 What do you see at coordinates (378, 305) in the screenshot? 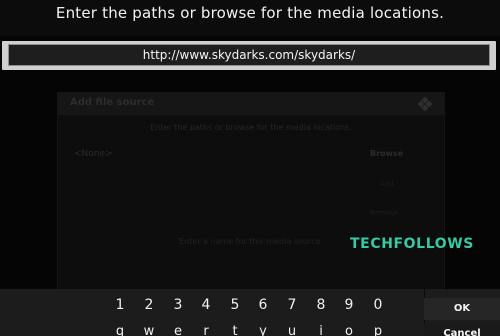
I see `key-0: 0` at bounding box center [378, 305].